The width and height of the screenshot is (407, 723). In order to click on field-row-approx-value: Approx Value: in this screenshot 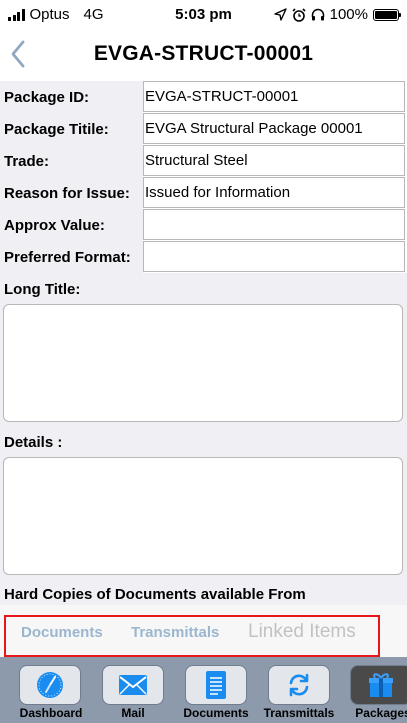, I will do `click(203, 225)`.